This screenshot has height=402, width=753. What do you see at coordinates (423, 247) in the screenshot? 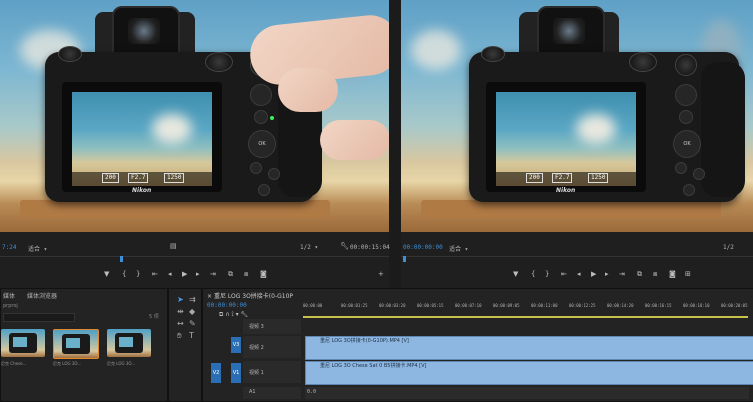
I see `program-timecode: 00:00:00:00` at bounding box center [423, 247].